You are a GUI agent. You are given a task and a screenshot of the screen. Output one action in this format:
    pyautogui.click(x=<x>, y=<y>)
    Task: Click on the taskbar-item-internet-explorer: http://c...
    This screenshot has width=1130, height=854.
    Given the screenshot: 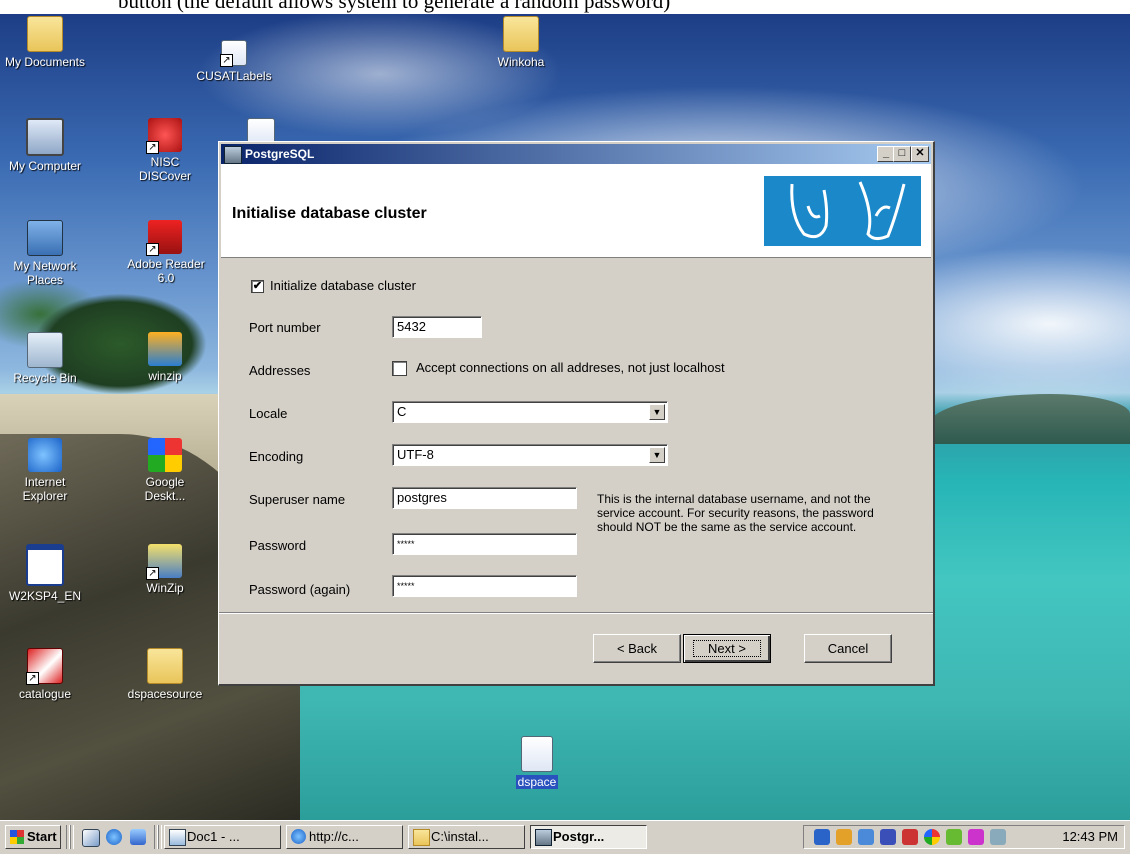 What is the action you would take?
    pyautogui.click(x=344, y=837)
    